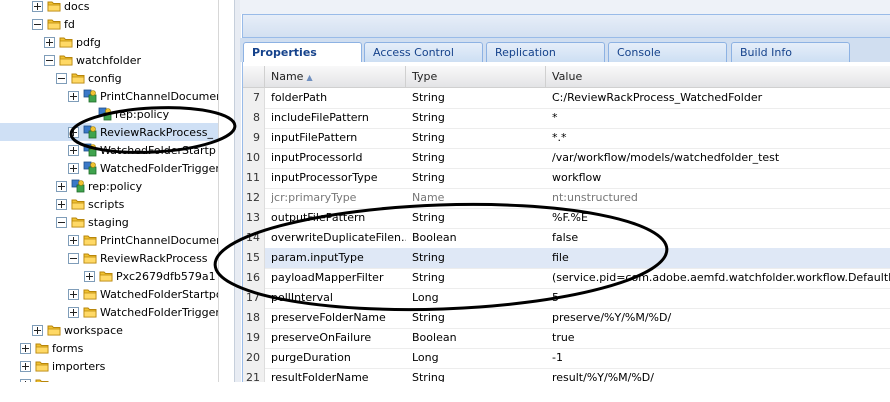 This screenshot has width=890, height=402. What do you see at coordinates (92, 60) in the screenshot?
I see `tree-node: watchfolder` at bounding box center [92, 60].